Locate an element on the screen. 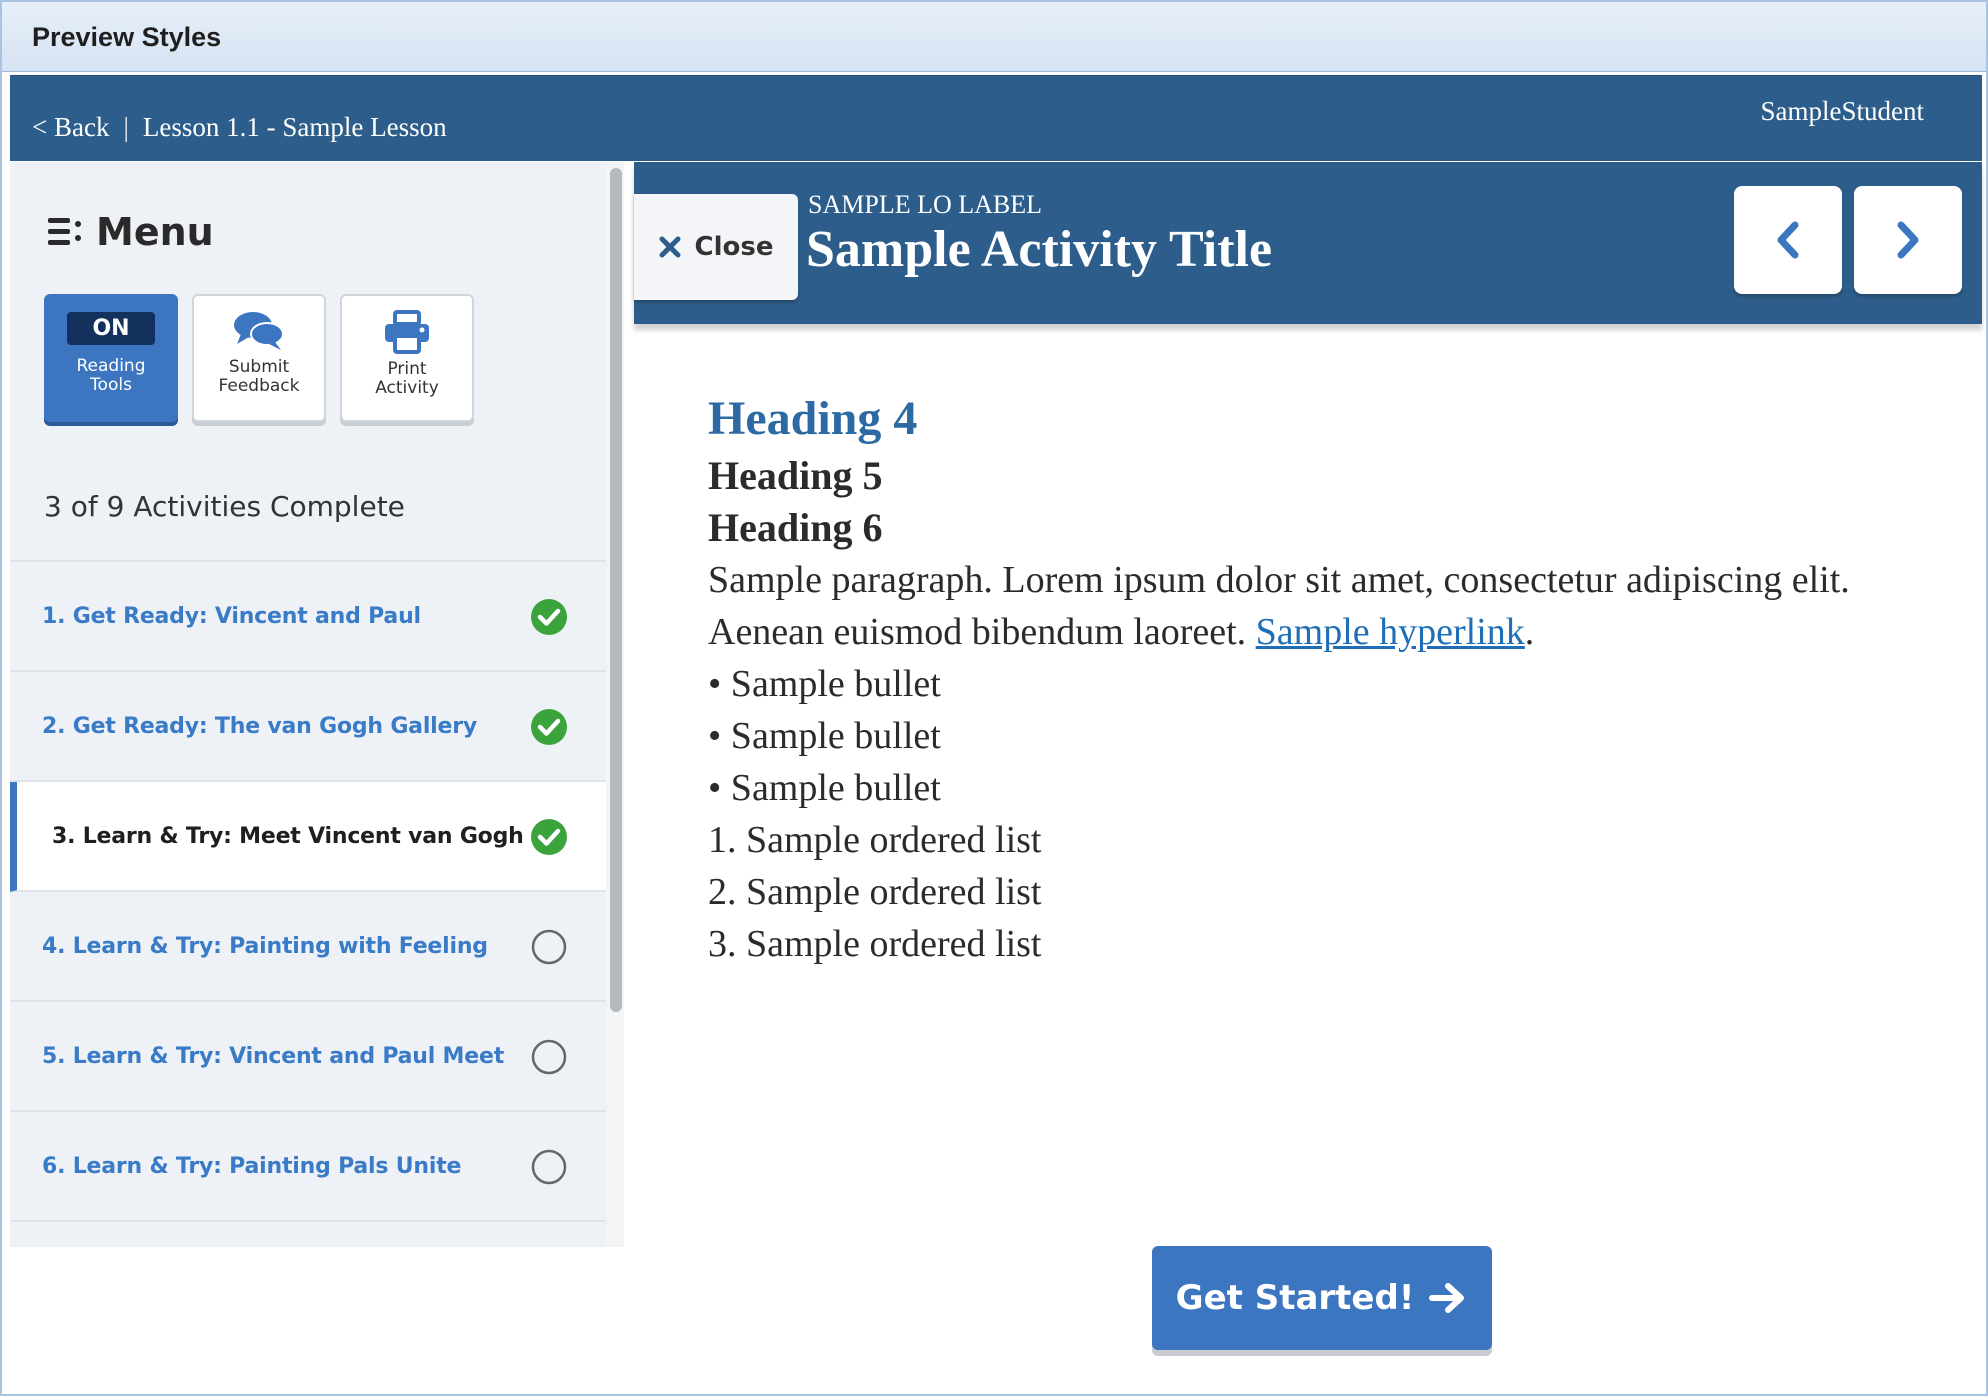 Image resolution: width=1988 pixels, height=1396 pixels. close-button: Close is located at coordinates (716, 247).